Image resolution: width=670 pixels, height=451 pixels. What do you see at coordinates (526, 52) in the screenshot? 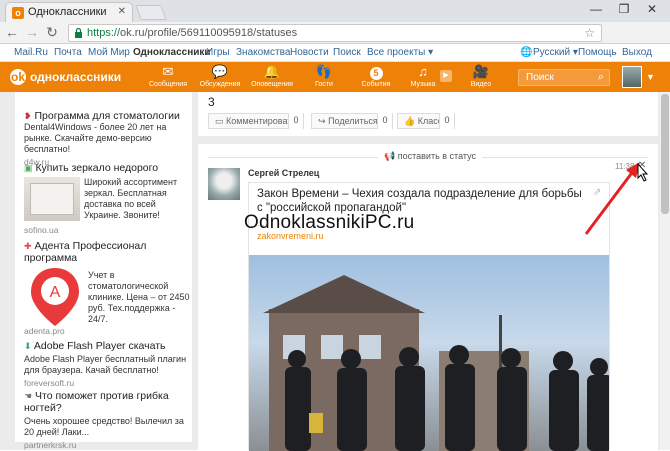
I see `globe-icon: 🌐` at bounding box center [526, 52].